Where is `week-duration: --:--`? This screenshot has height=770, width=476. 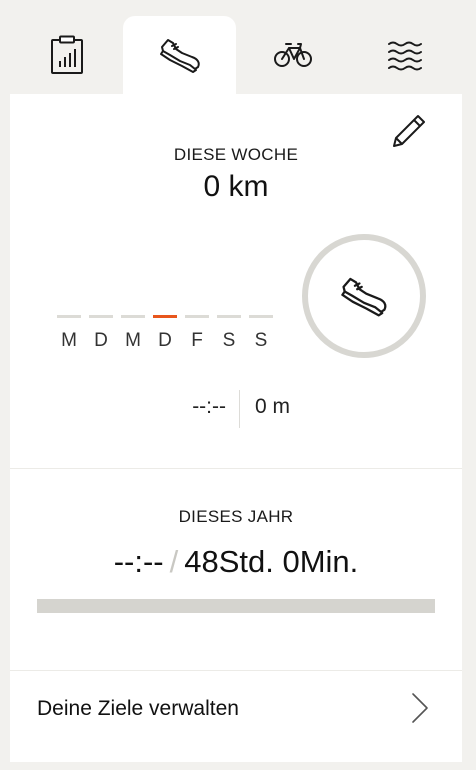
week-duration: --:-- is located at coordinates (209, 406).